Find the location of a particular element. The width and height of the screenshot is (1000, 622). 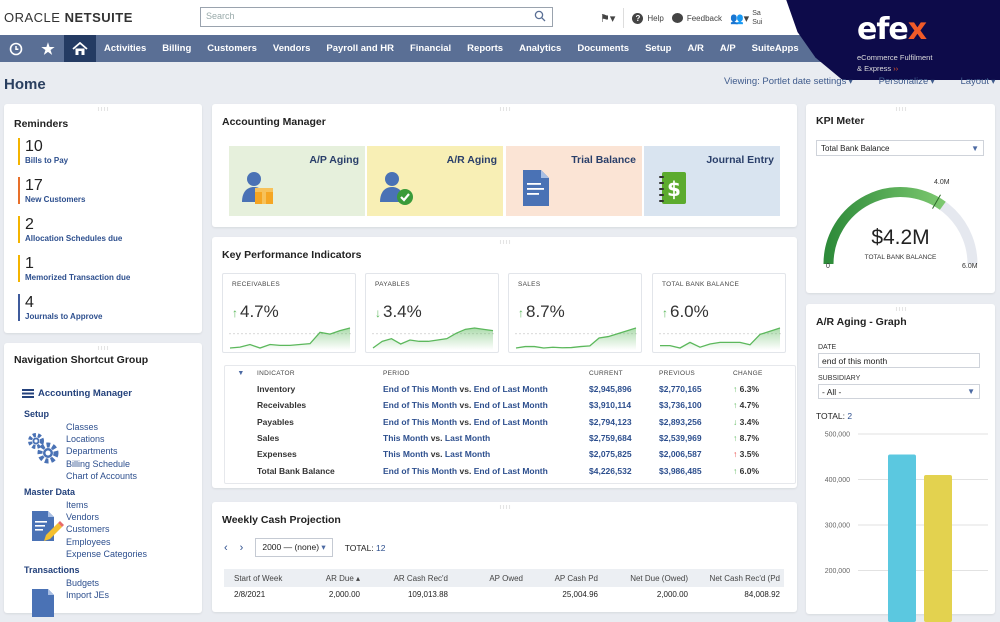

nav-customers: Customers is located at coordinates (232, 48).